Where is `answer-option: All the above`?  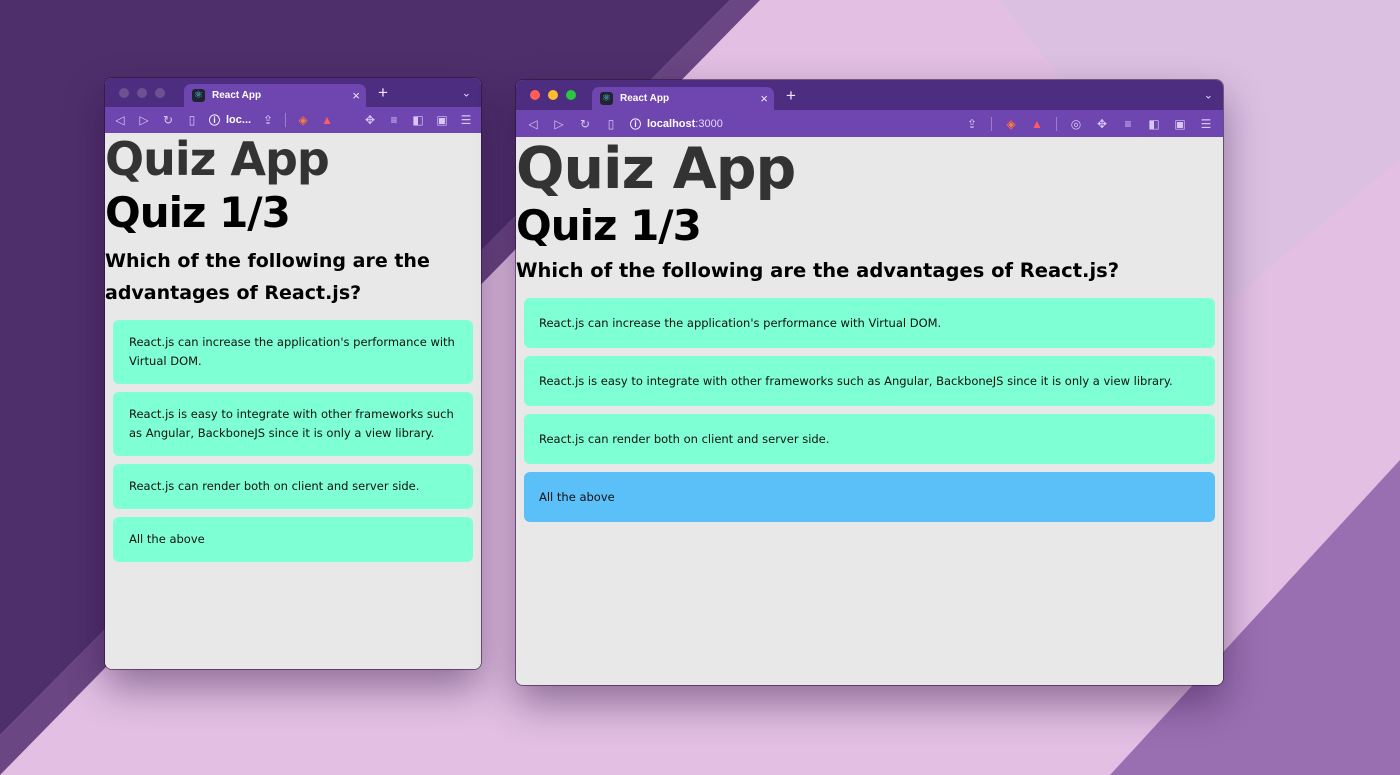 answer-option: All the above is located at coordinates (293, 539).